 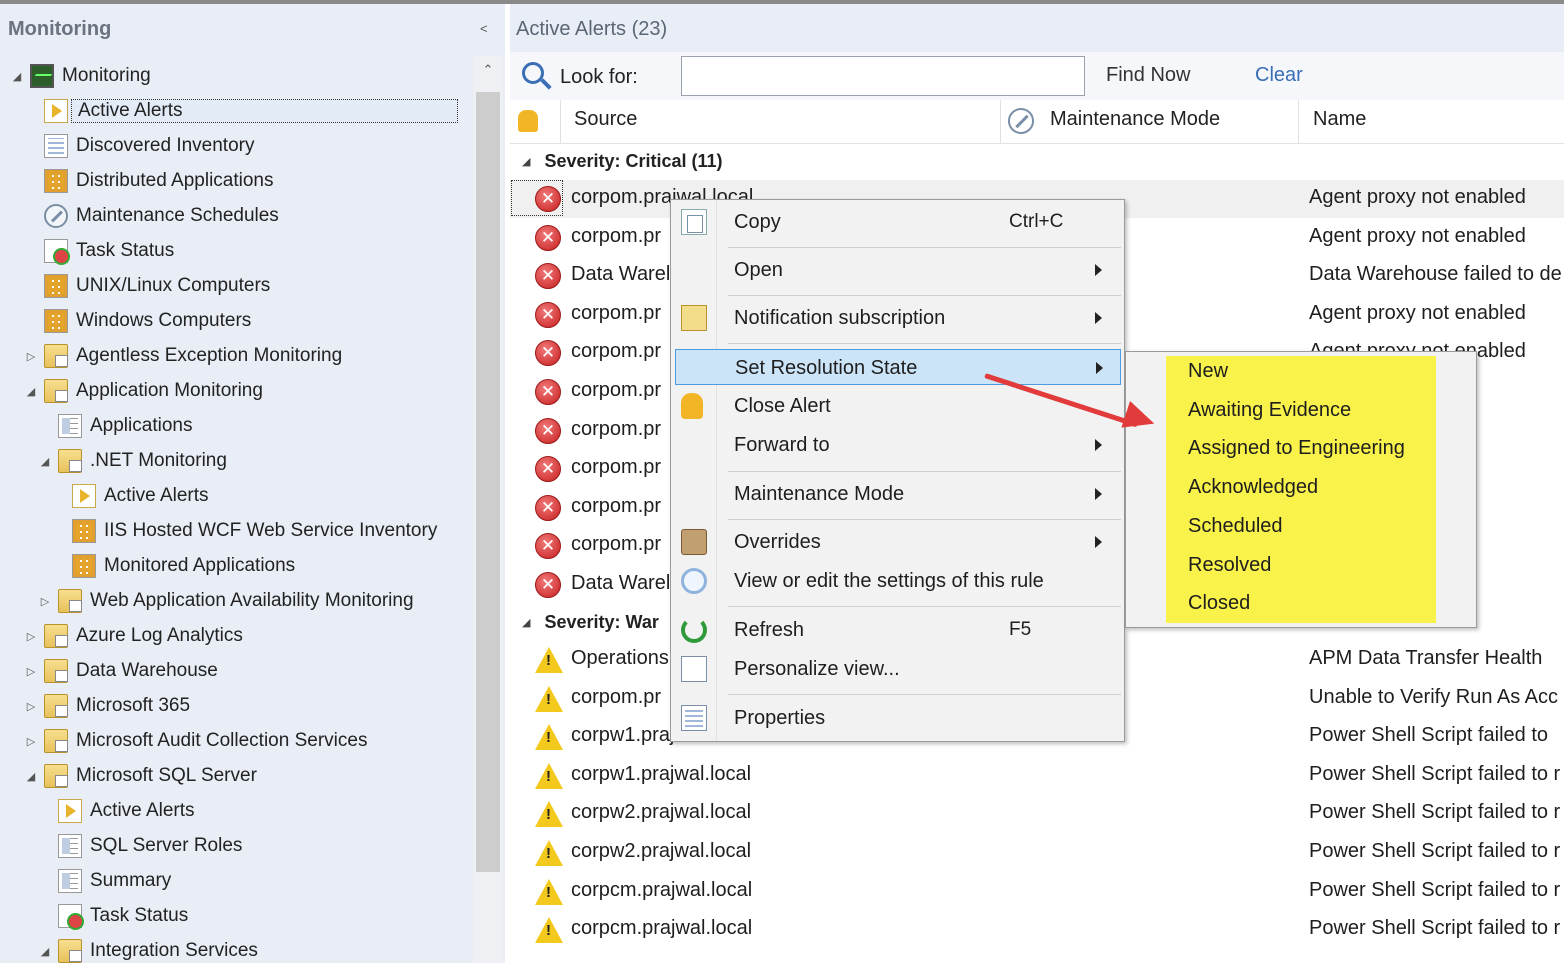 I want to click on tree-item: ◢ Application Monitoring, so click(x=143, y=391).